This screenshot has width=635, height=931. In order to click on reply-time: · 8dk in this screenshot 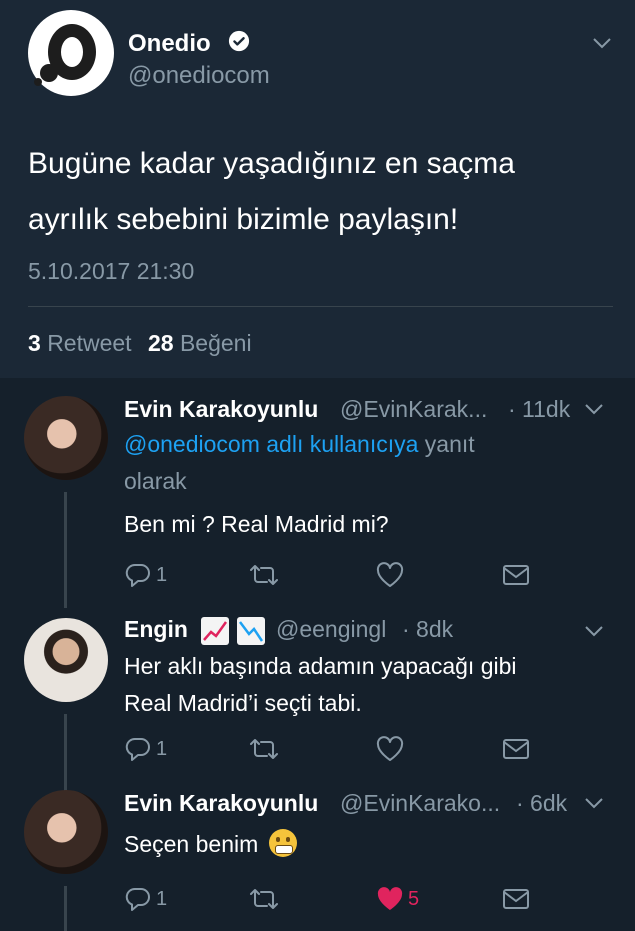, I will do `click(427, 629)`.